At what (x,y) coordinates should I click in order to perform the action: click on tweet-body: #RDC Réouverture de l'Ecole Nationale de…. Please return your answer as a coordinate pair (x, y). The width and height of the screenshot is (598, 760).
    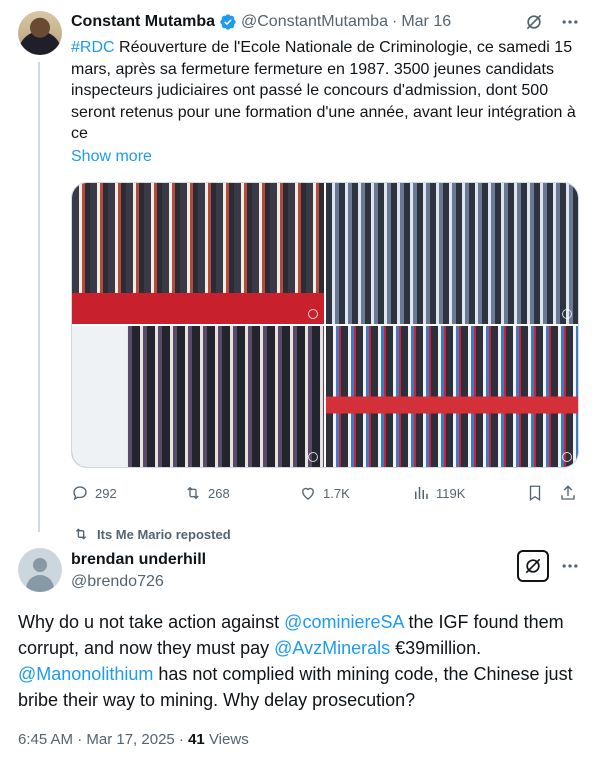
    Looking at the image, I should click on (323, 91).